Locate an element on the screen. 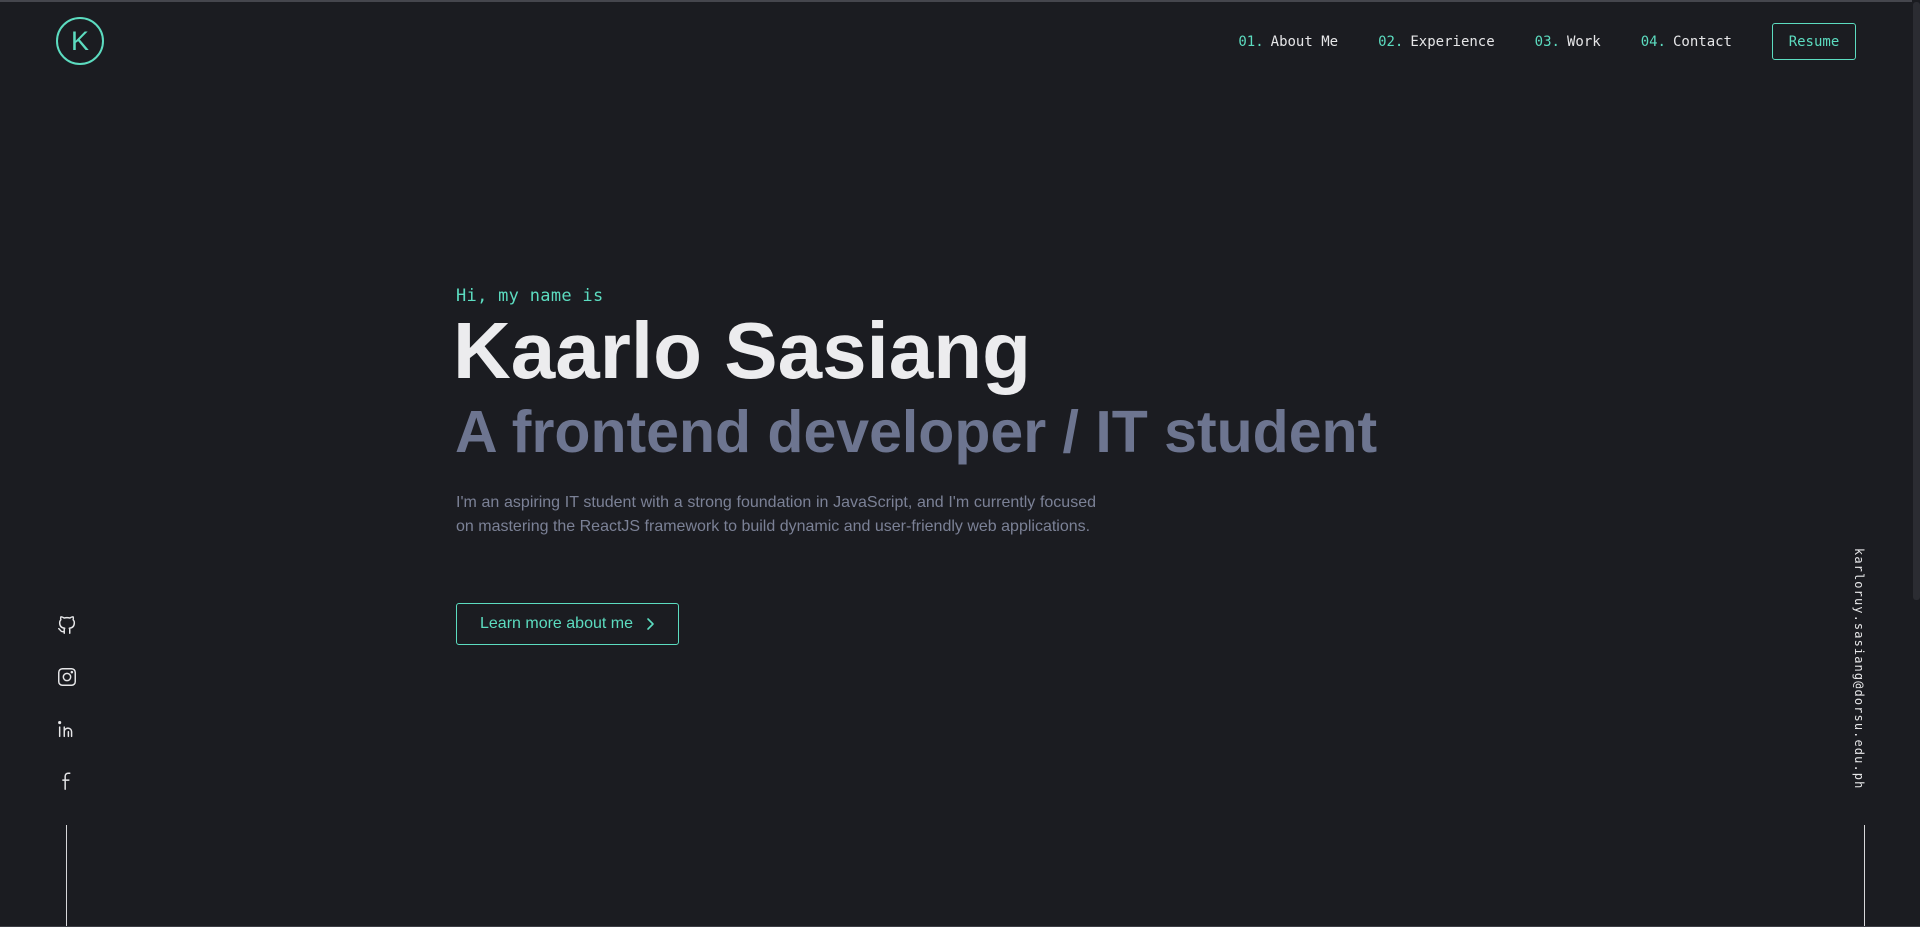 This screenshot has width=1920, height=927. nav-item-label: Experience is located at coordinates (1452, 41).